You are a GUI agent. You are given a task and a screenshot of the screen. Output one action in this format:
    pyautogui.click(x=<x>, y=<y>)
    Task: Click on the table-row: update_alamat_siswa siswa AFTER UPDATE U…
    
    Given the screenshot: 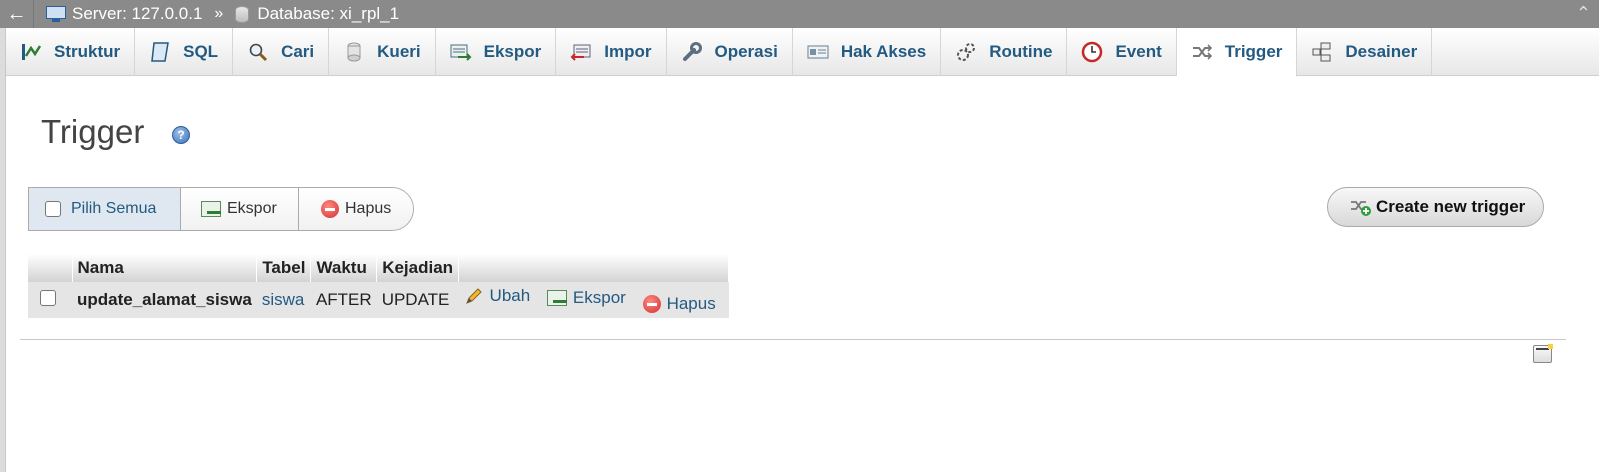 What is the action you would take?
    pyautogui.click(x=378, y=300)
    